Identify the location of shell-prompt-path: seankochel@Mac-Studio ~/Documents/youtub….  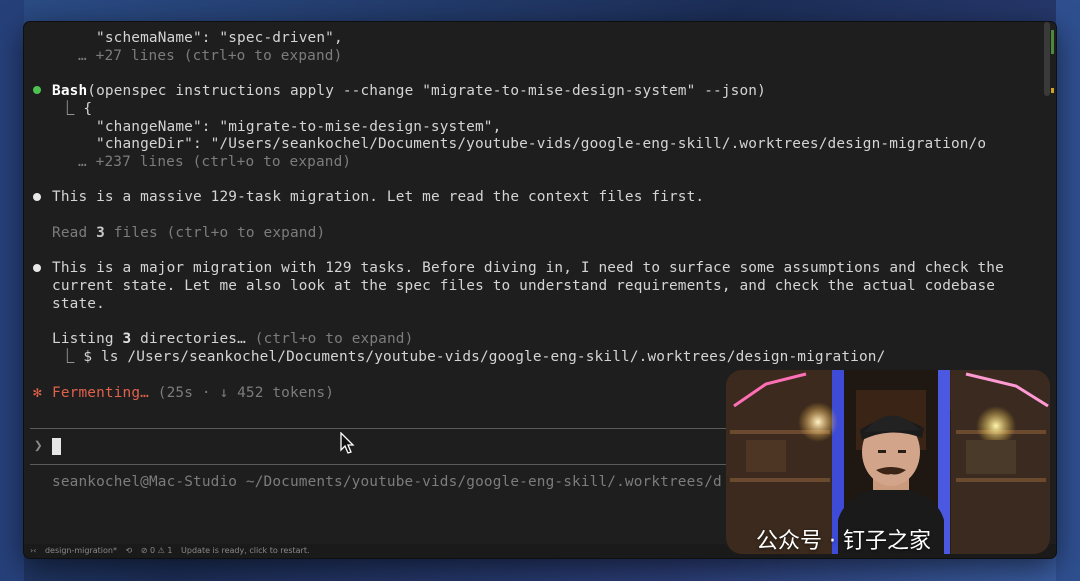
(387, 482).